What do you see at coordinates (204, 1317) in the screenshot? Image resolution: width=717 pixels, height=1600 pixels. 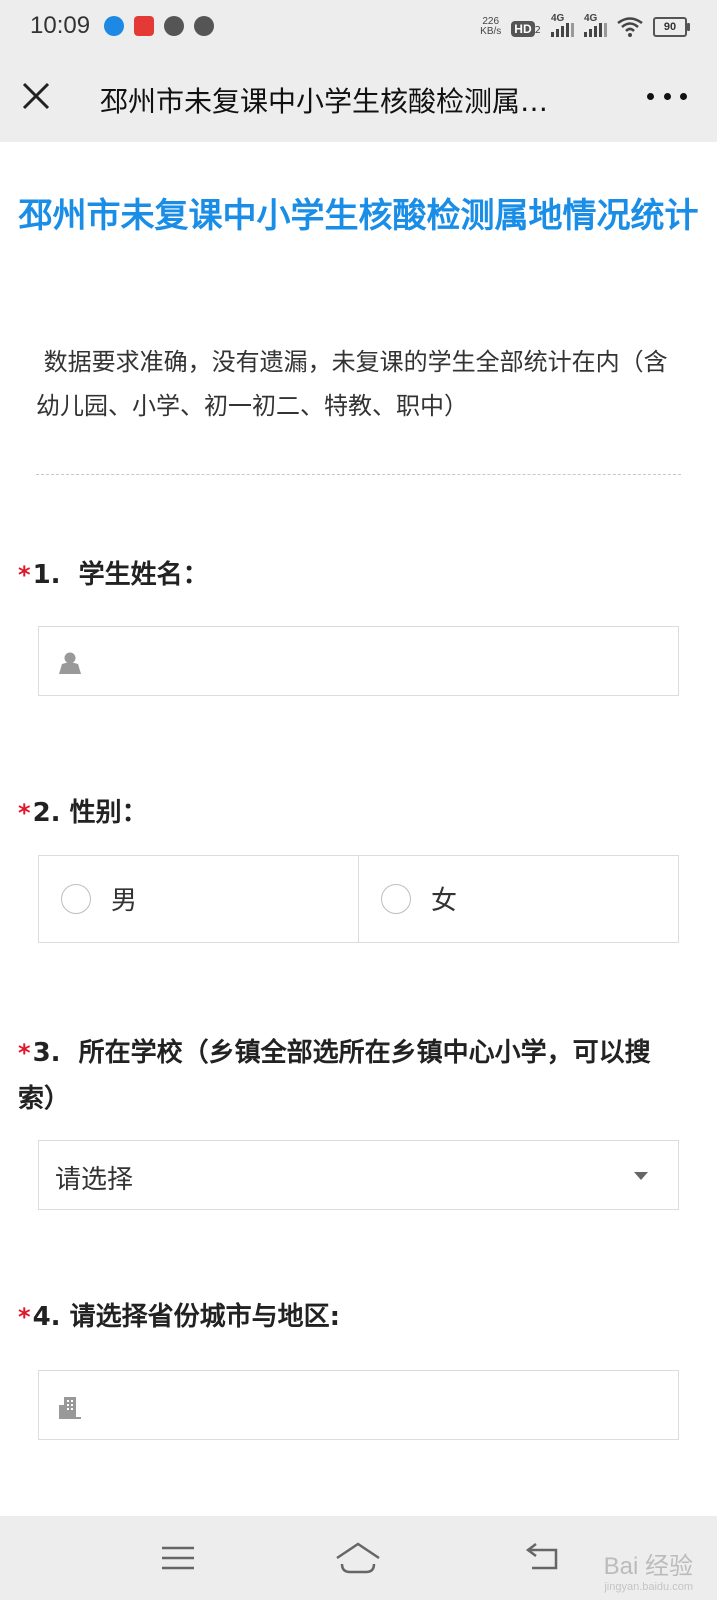 I see `question-text: 请选择省份城市与地区:` at bounding box center [204, 1317].